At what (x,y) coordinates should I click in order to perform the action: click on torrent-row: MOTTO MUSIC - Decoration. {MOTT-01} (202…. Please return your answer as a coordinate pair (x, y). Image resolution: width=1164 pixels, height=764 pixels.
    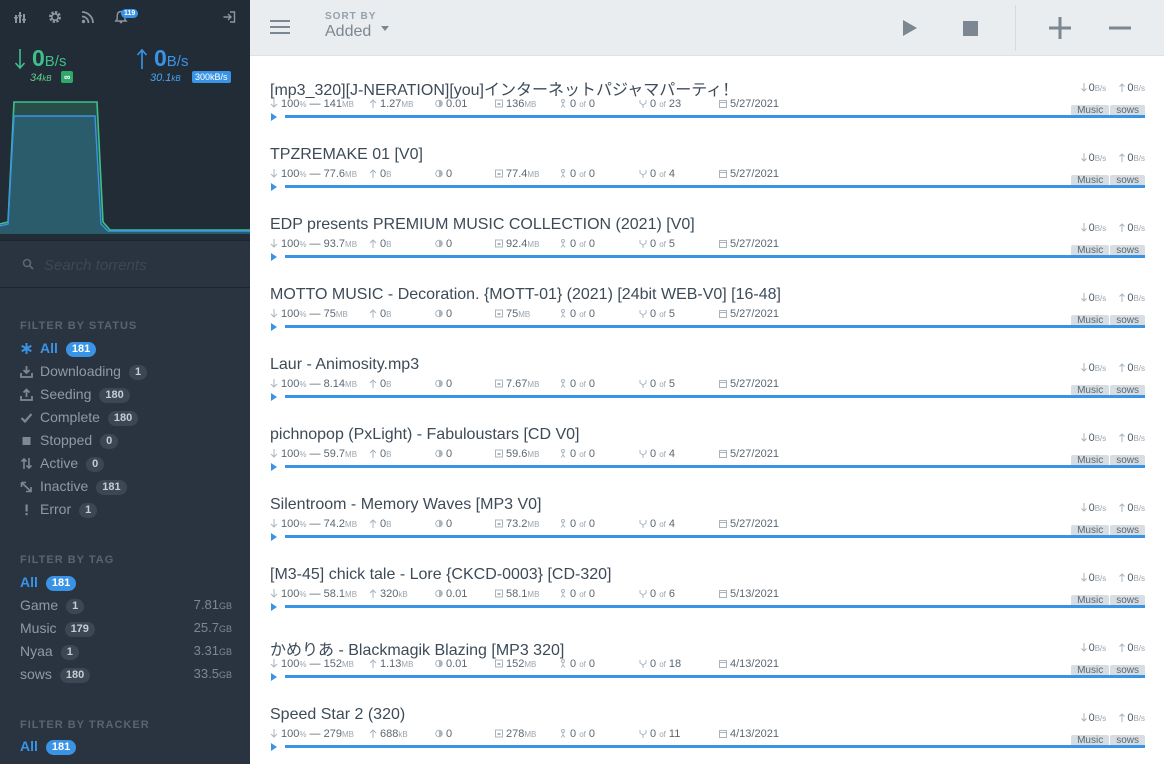
    Looking at the image, I should click on (707, 315).